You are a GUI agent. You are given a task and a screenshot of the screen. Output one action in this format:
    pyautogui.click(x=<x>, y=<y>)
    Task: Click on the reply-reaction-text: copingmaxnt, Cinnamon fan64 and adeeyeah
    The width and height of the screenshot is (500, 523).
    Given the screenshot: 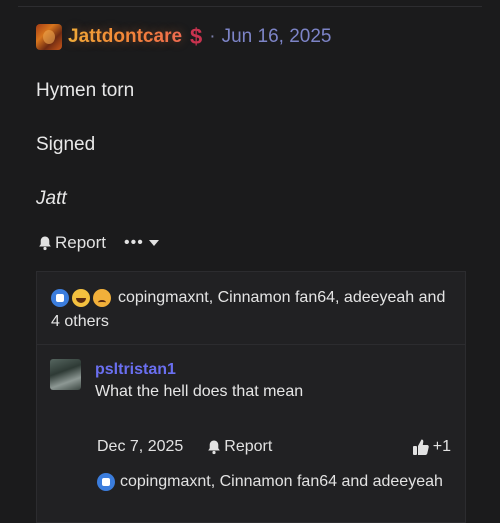 What is the action you would take?
    pyautogui.click(x=281, y=481)
    